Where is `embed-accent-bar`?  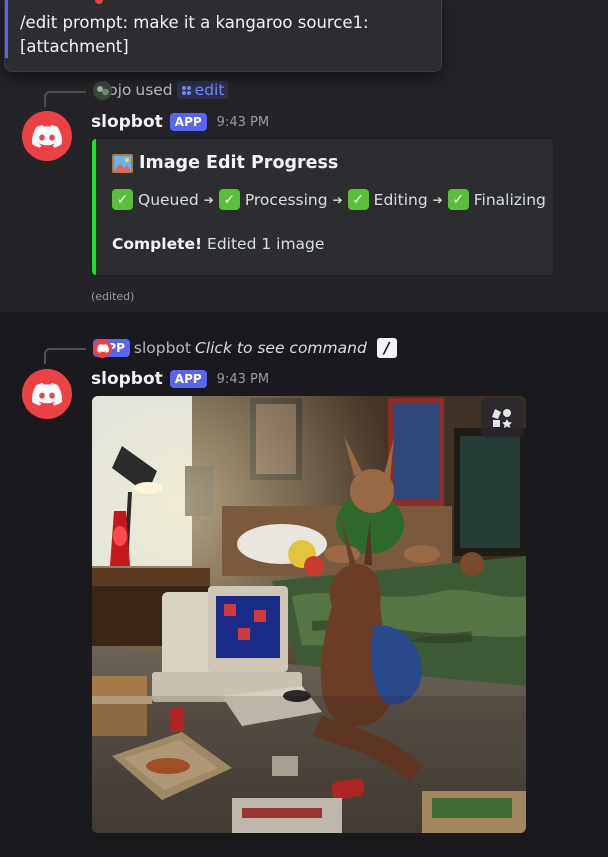
embed-accent-bar is located at coordinates (94, 207).